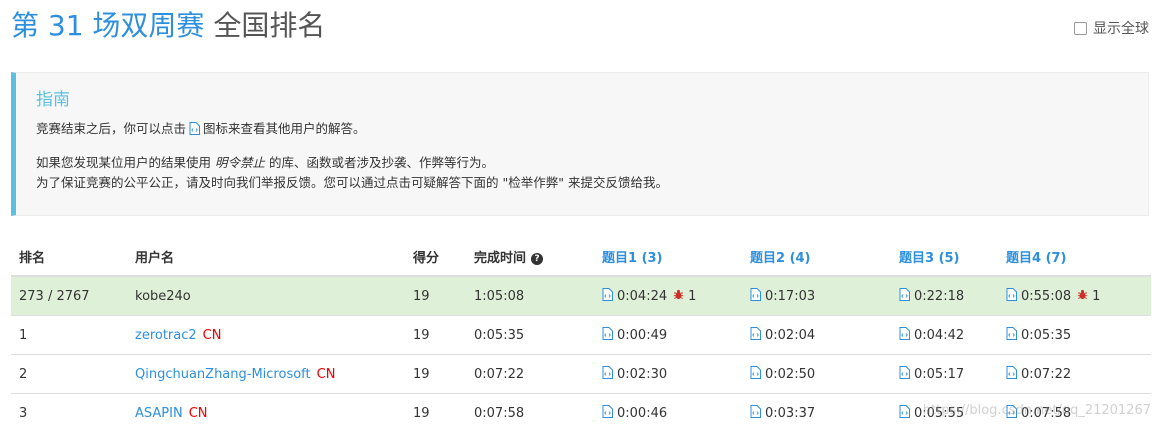 This screenshot has height=432, width=1159. I want to click on finish-time-cell: 0:05:35, so click(530, 335).